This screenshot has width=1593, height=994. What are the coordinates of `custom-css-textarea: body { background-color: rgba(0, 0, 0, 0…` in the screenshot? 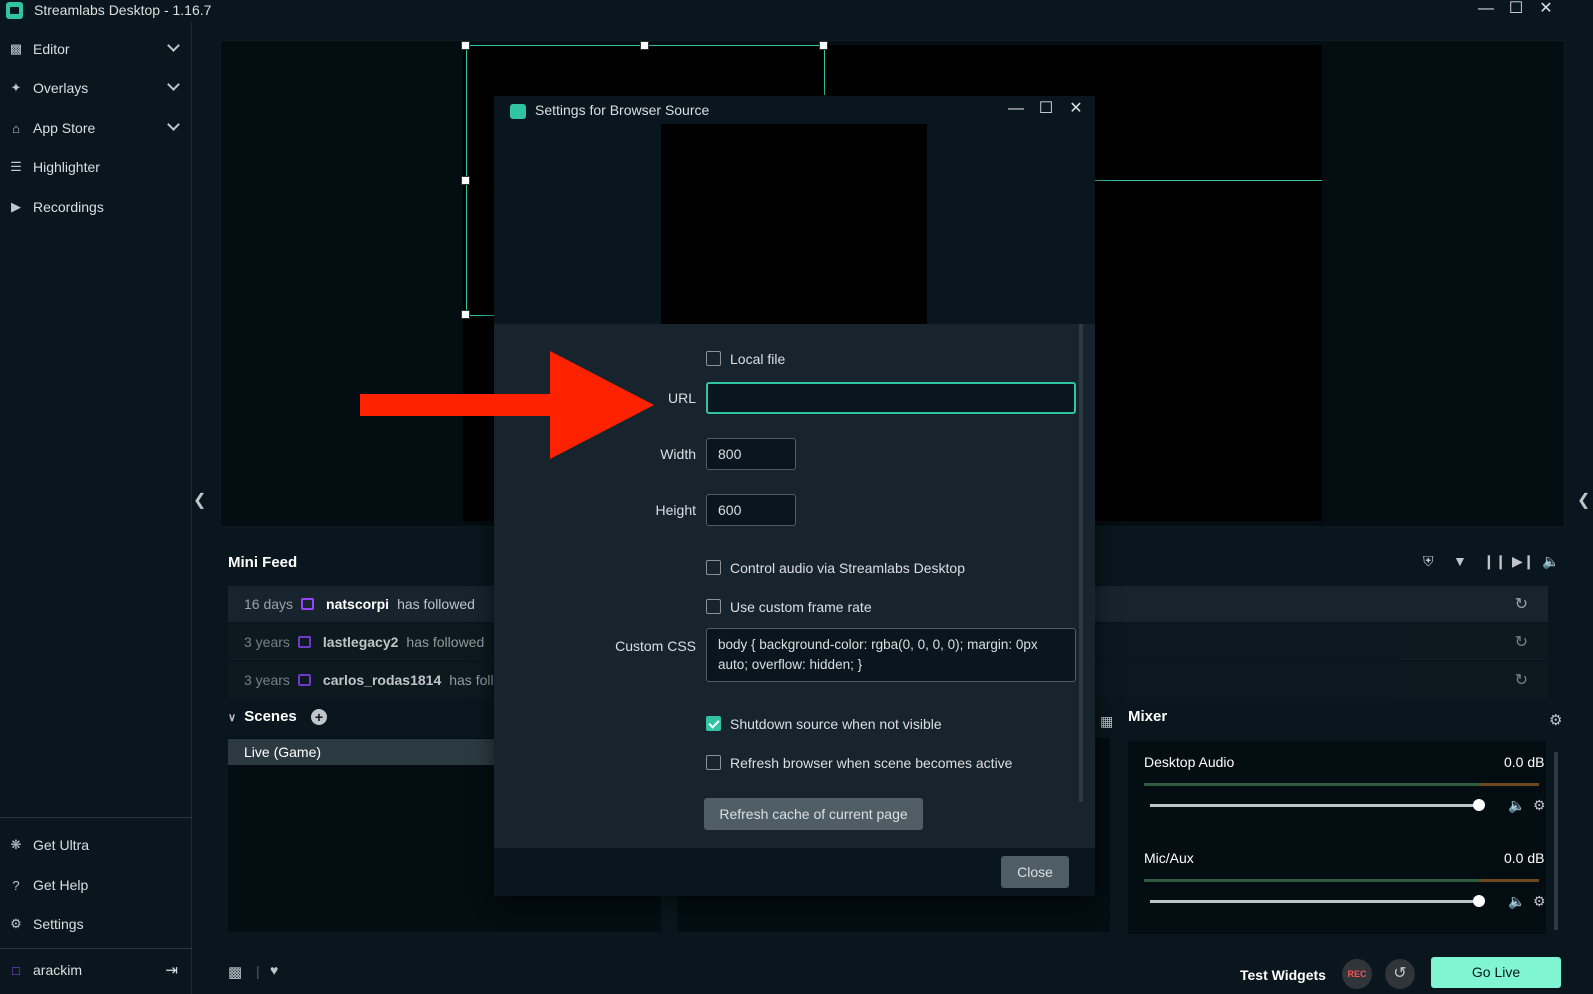 It's located at (891, 655).